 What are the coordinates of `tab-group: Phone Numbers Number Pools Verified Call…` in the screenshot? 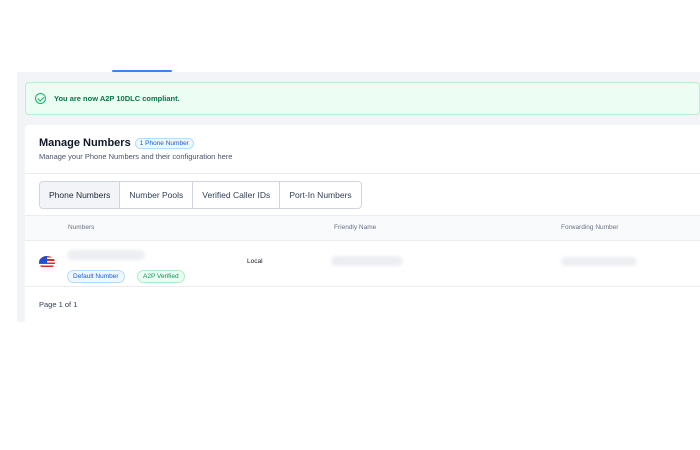 It's located at (200, 195).